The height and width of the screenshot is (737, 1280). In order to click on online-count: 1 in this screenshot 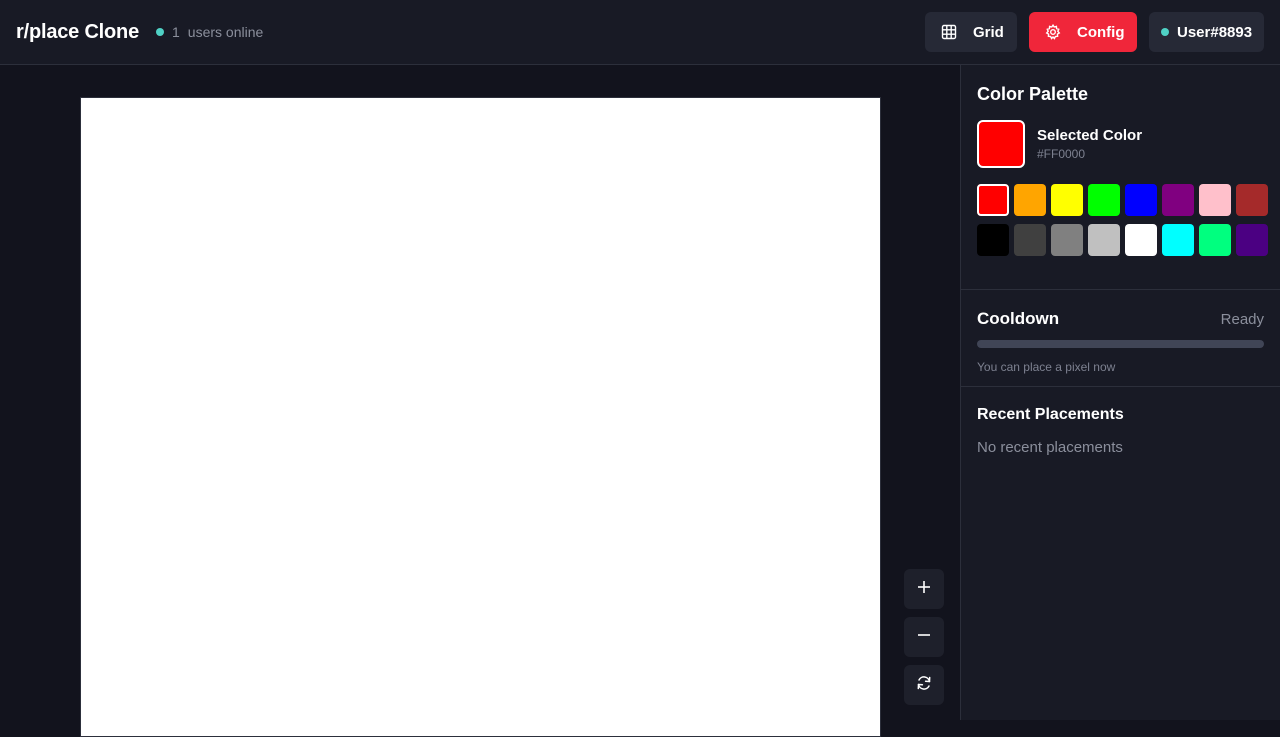, I will do `click(176, 32)`.